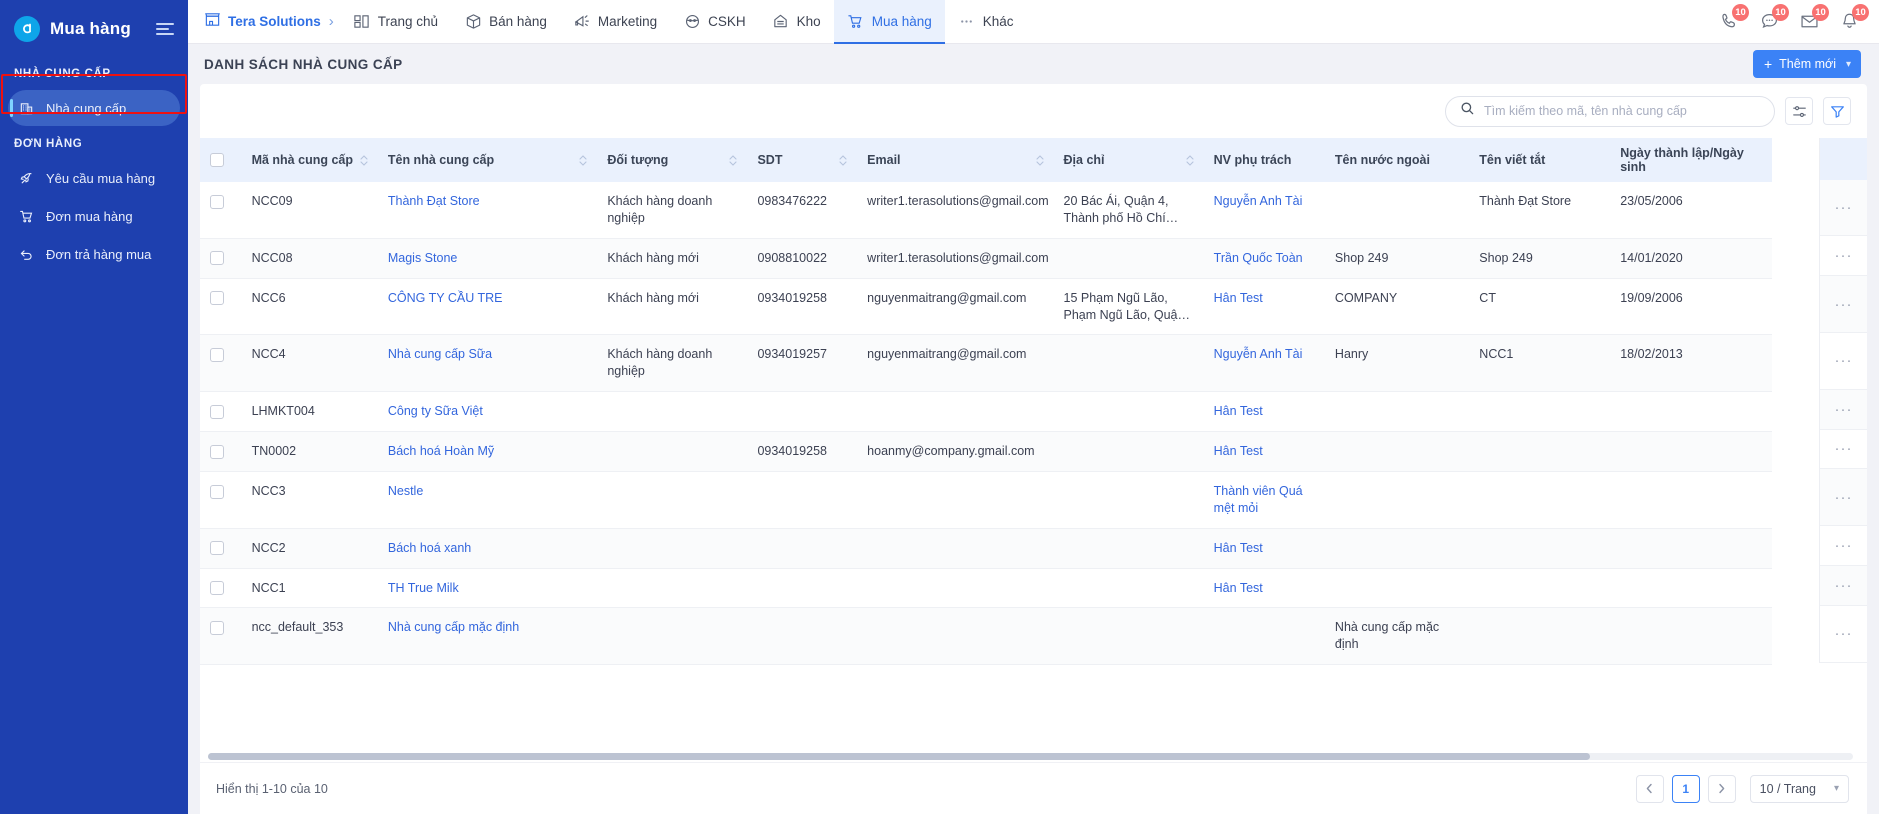 This screenshot has width=1879, height=814. I want to click on page-number-1: 1, so click(1685, 788).